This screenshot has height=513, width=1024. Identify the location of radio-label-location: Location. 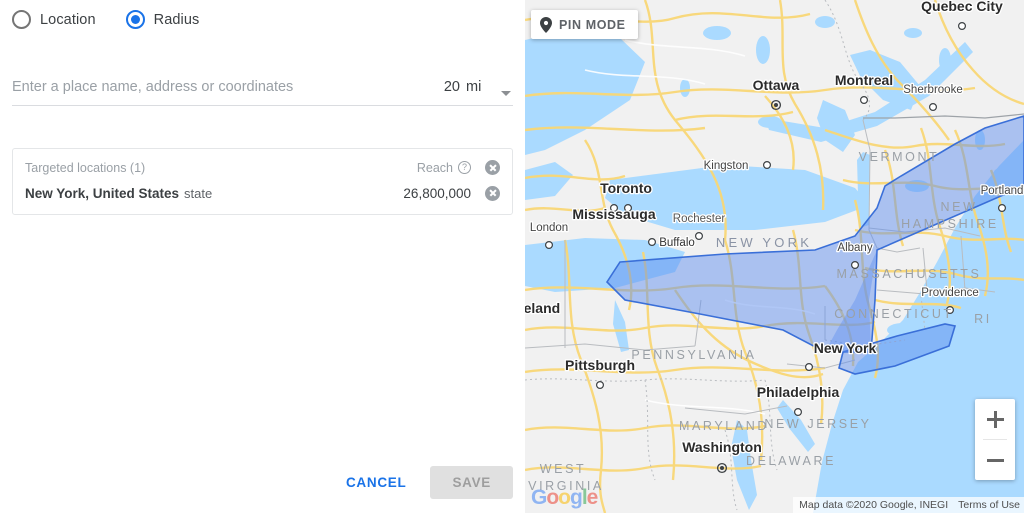
(68, 19).